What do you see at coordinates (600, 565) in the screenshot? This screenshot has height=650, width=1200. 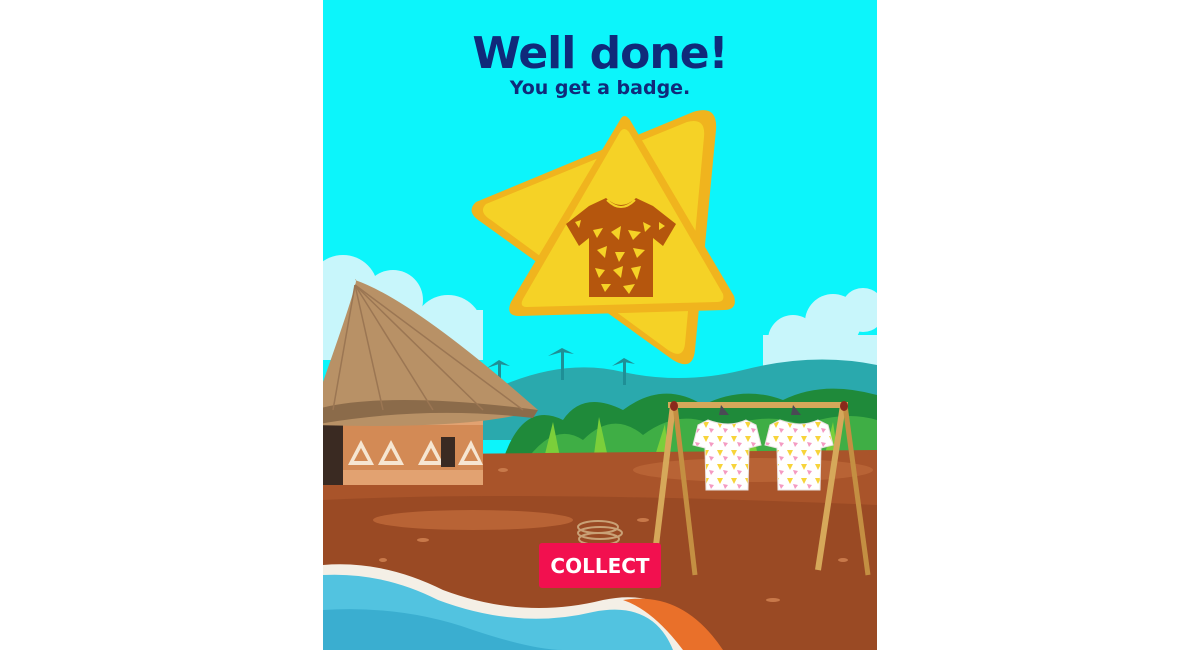 I see `collect-button: COLLECT` at bounding box center [600, 565].